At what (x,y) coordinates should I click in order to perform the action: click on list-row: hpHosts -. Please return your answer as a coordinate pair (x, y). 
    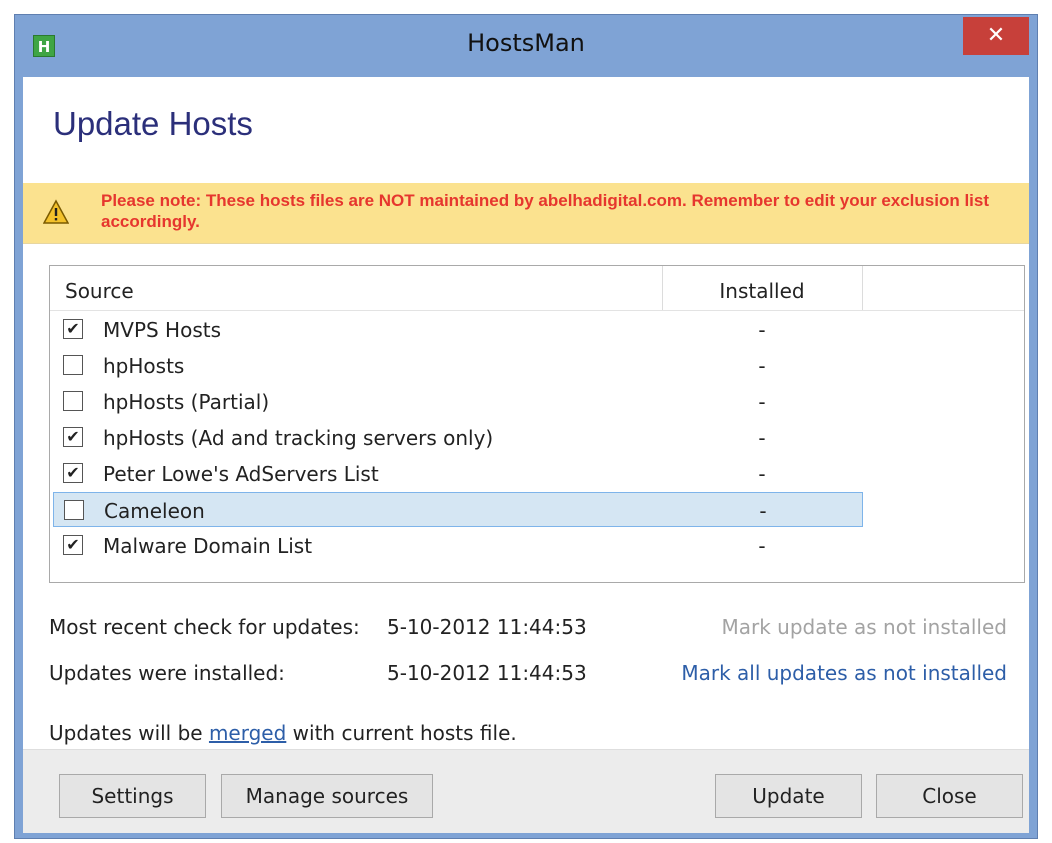
    Looking at the image, I should click on (458, 365).